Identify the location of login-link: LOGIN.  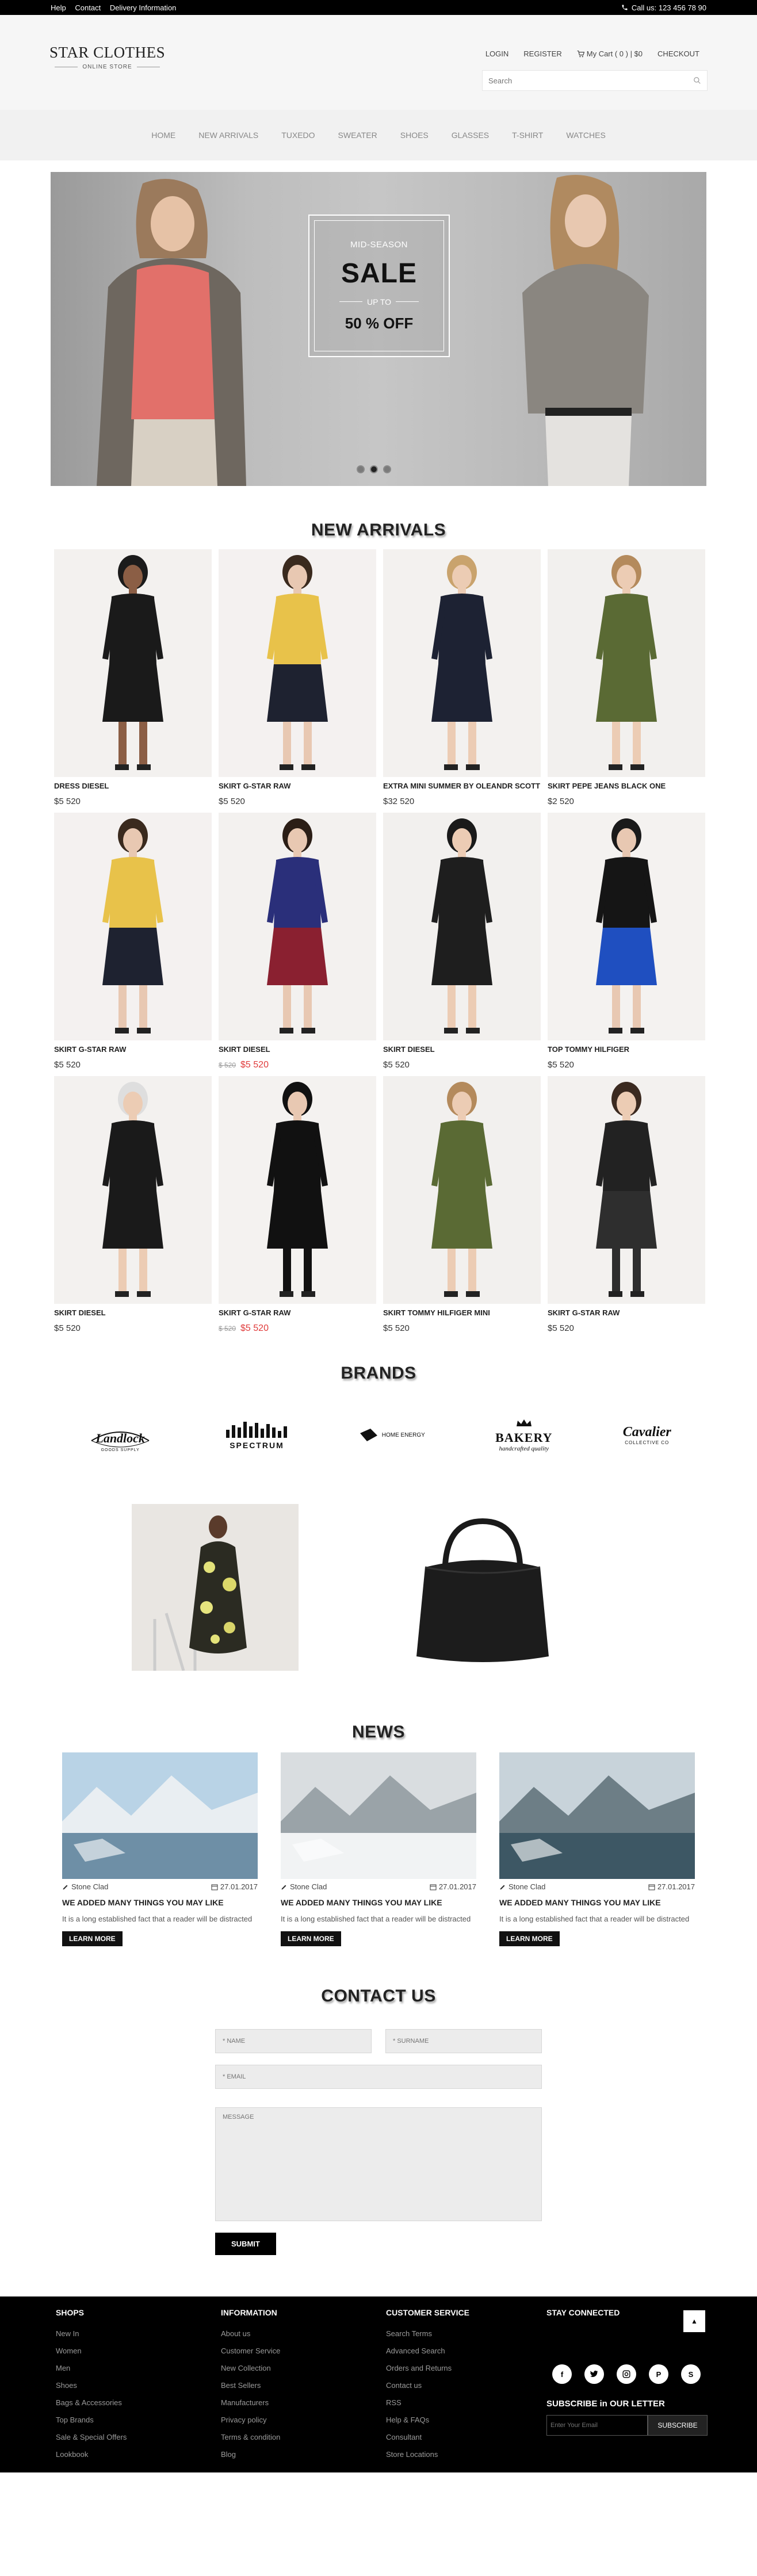
(497, 53).